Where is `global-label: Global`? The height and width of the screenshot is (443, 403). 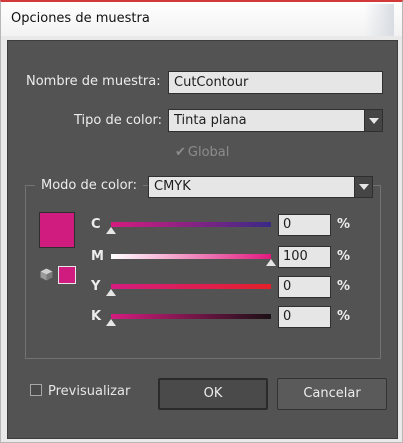 global-label: Global is located at coordinates (208, 152).